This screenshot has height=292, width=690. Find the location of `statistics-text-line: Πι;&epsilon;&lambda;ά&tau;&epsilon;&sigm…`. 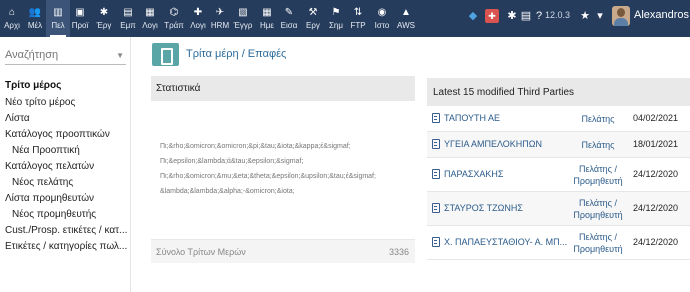

statistics-text-line: Πι;&epsilon;&lambda;ά&tau;&epsilon;&sigm… is located at coordinates (232, 161).